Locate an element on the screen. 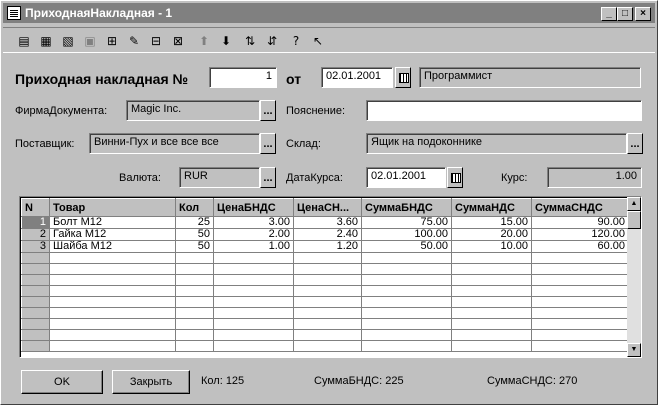  calendar-icon is located at coordinates (403, 77).